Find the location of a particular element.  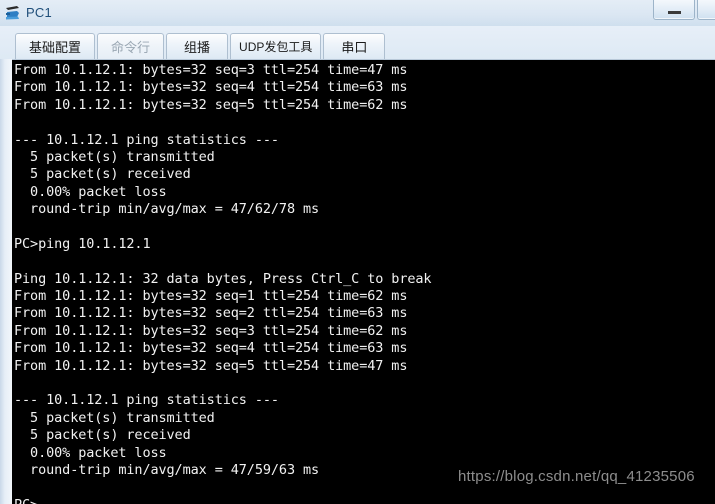

minimize-button is located at coordinates (674, 10).